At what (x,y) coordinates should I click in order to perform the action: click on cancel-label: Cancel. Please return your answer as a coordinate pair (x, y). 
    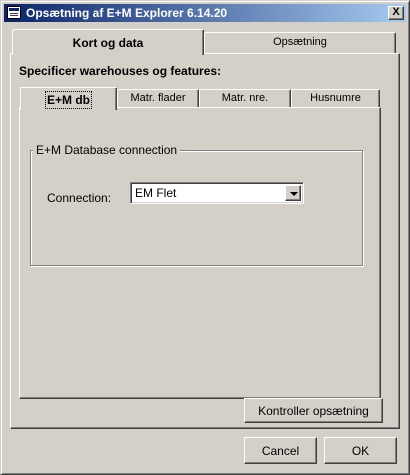
    Looking at the image, I should click on (280, 451).